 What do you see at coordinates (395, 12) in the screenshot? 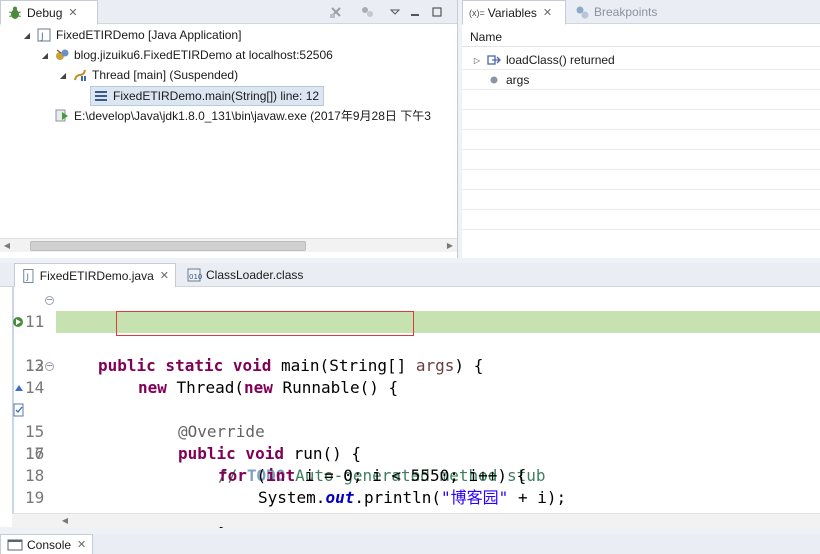
I see `view-menu-icon` at bounding box center [395, 12].